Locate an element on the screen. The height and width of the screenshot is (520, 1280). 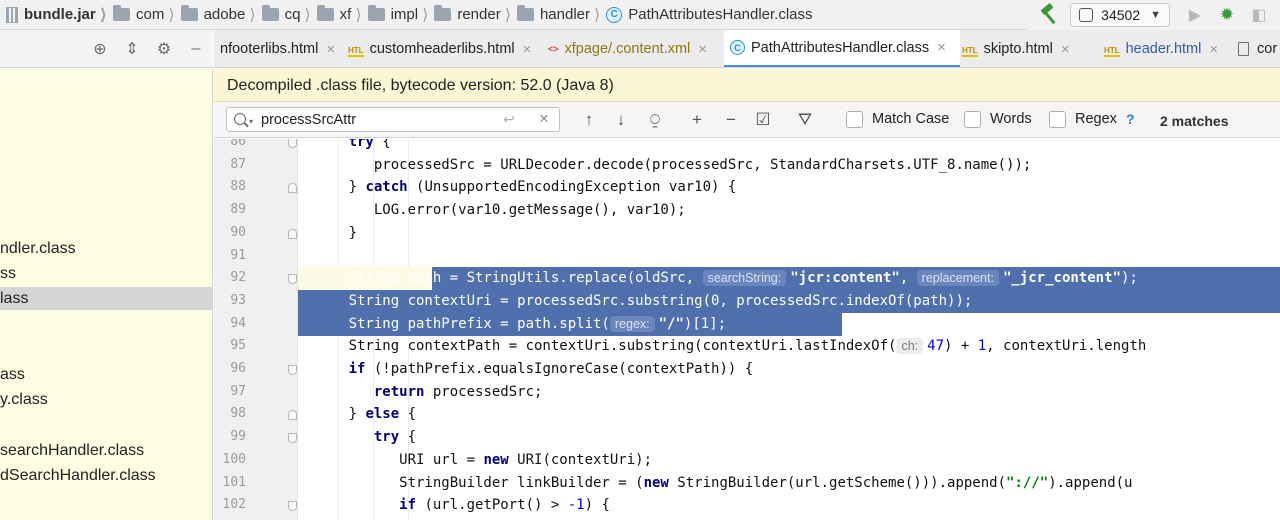
code-token: processedSrc; is located at coordinates (483, 391).